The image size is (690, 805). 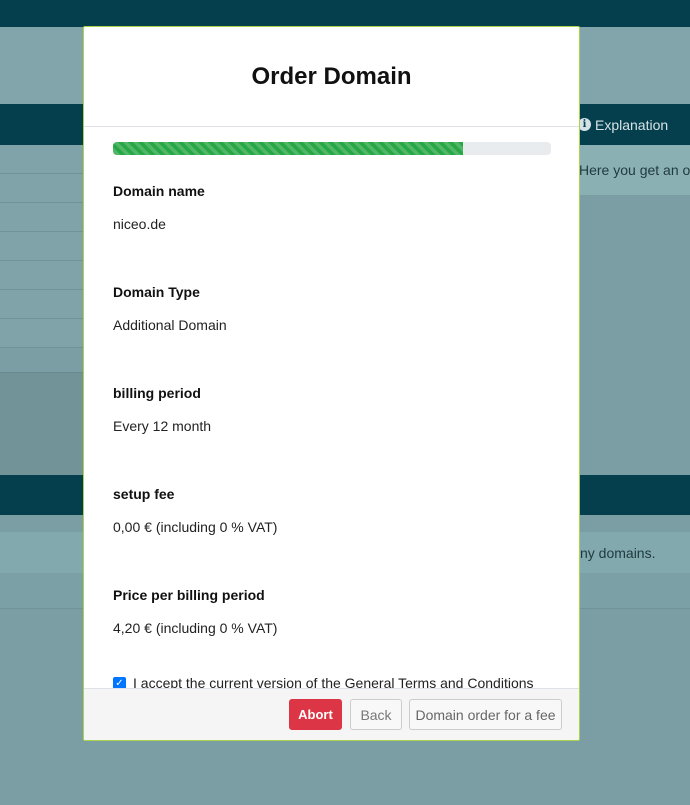 What do you see at coordinates (618, 553) in the screenshot?
I see `background-notice-text: ny domains.` at bounding box center [618, 553].